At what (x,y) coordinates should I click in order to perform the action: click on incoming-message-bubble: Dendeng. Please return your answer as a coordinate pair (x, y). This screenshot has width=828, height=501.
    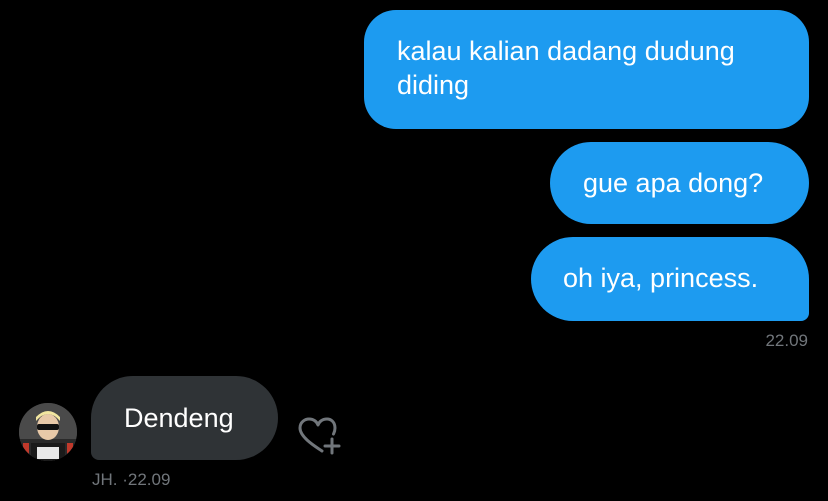
    Looking at the image, I should click on (184, 418).